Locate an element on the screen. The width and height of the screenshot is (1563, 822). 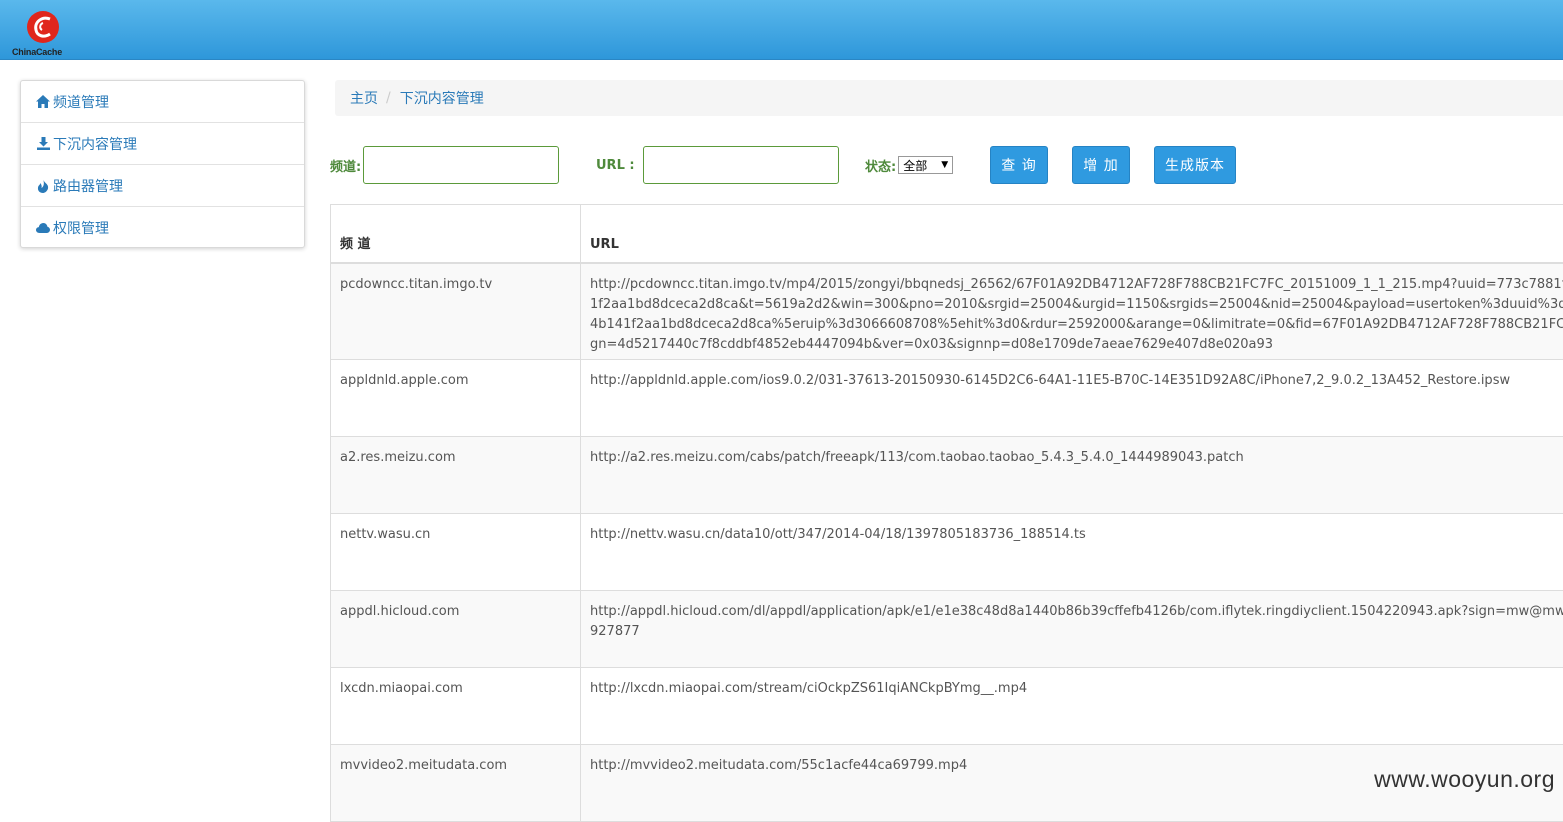
sidebar-item-label: 路由器管理 is located at coordinates (88, 186).